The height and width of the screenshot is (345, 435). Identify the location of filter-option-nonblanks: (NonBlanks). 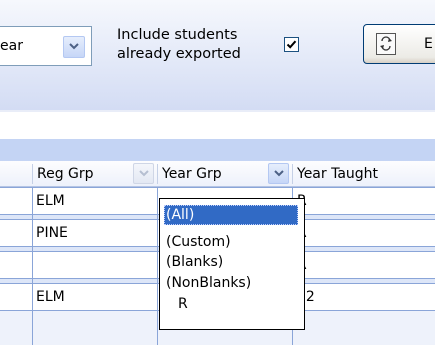
(208, 283).